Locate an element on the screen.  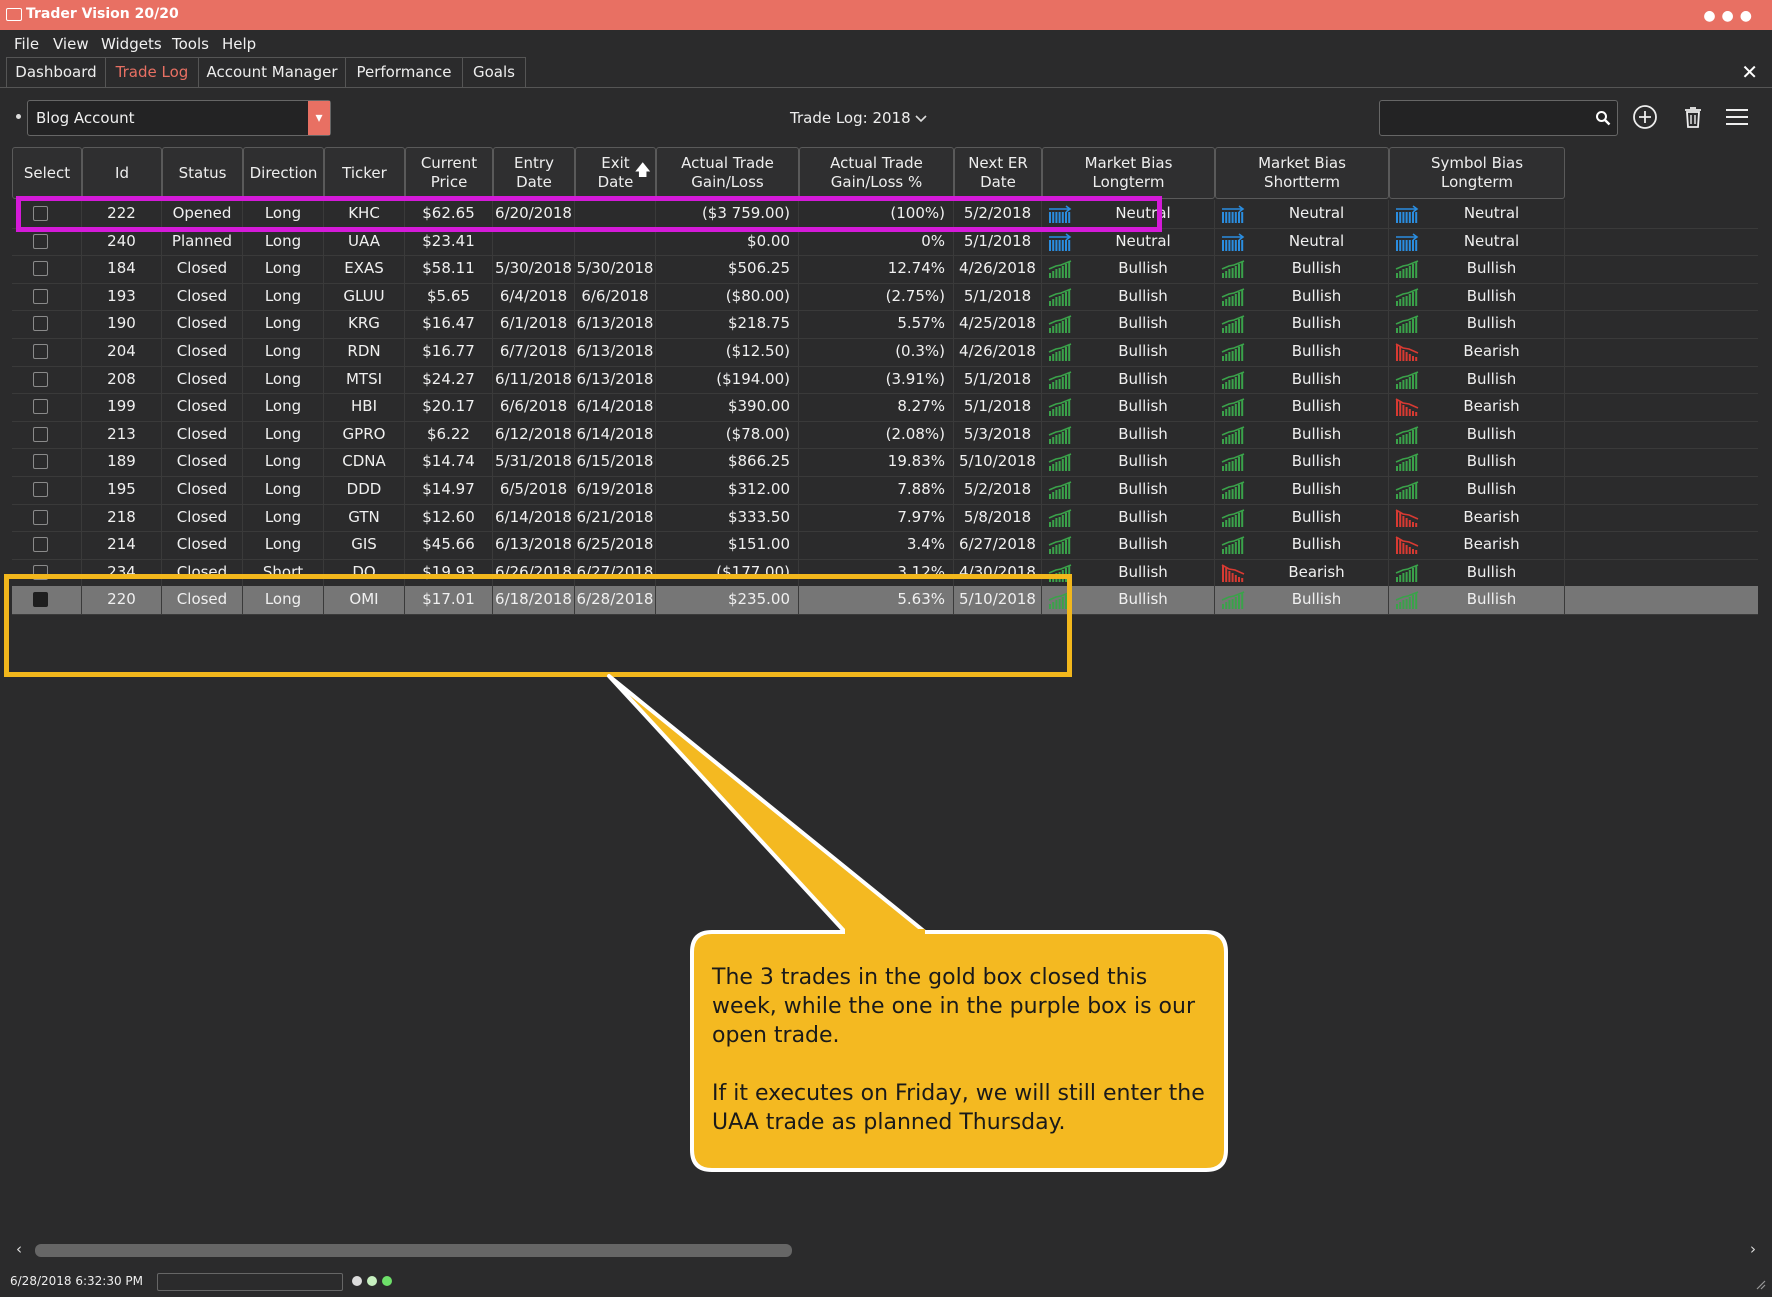
status-bar: 6/28/2018 6:32:30 PM is located at coordinates (886, 1282).